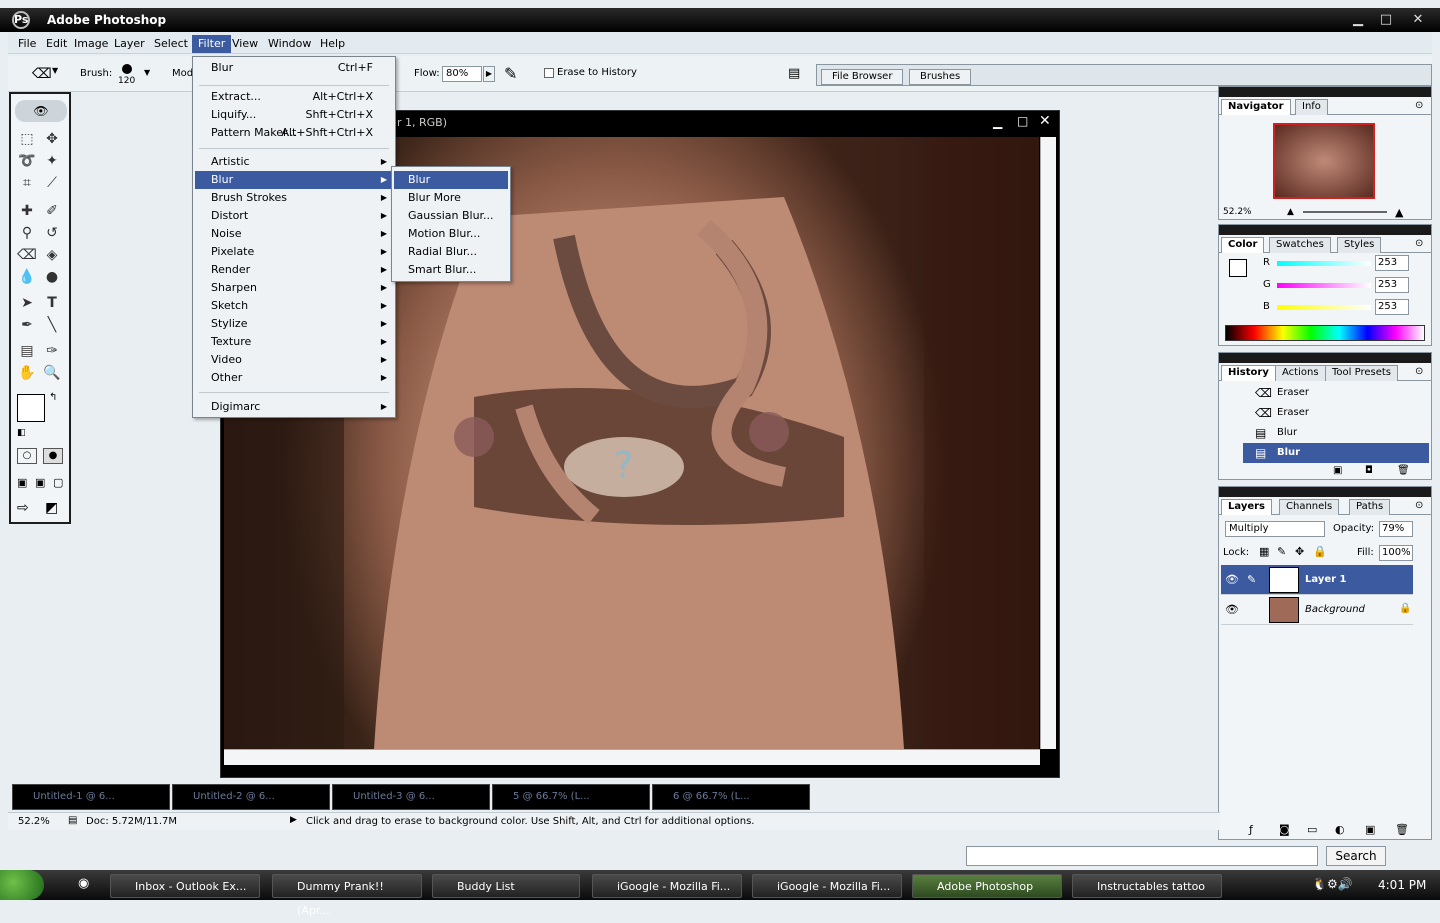  Describe the element at coordinates (1332, 884) in the screenshot. I see `tray-icons: 🐧⚙🔊` at that location.